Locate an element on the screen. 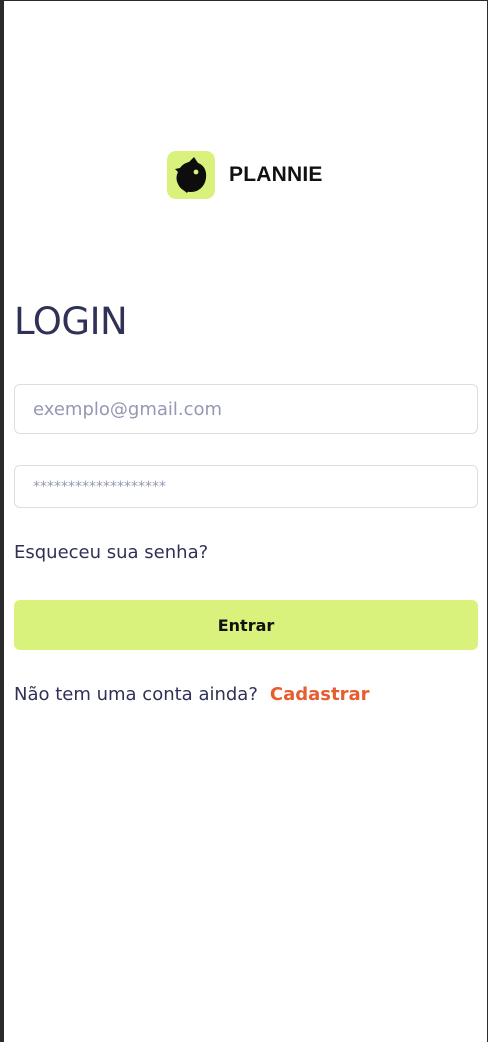 Image resolution: width=488 pixels, height=1042 pixels. signup-prompt: Não tem uma conta ainda? is located at coordinates (136, 694).